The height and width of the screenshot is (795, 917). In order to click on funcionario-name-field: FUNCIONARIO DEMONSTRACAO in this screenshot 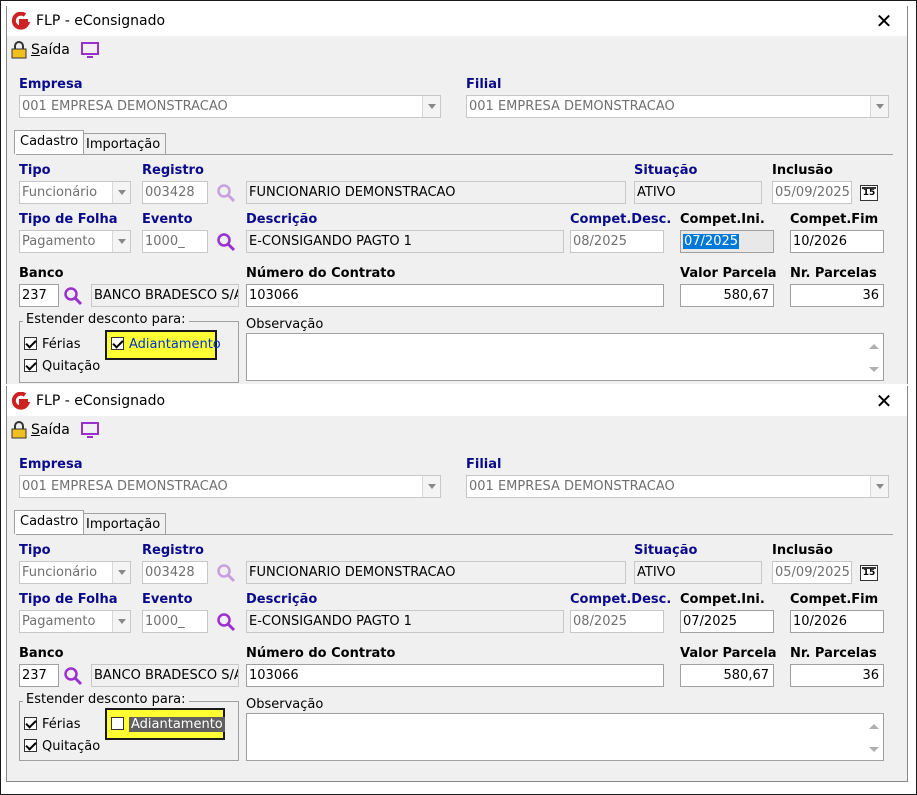, I will do `click(436, 572)`.